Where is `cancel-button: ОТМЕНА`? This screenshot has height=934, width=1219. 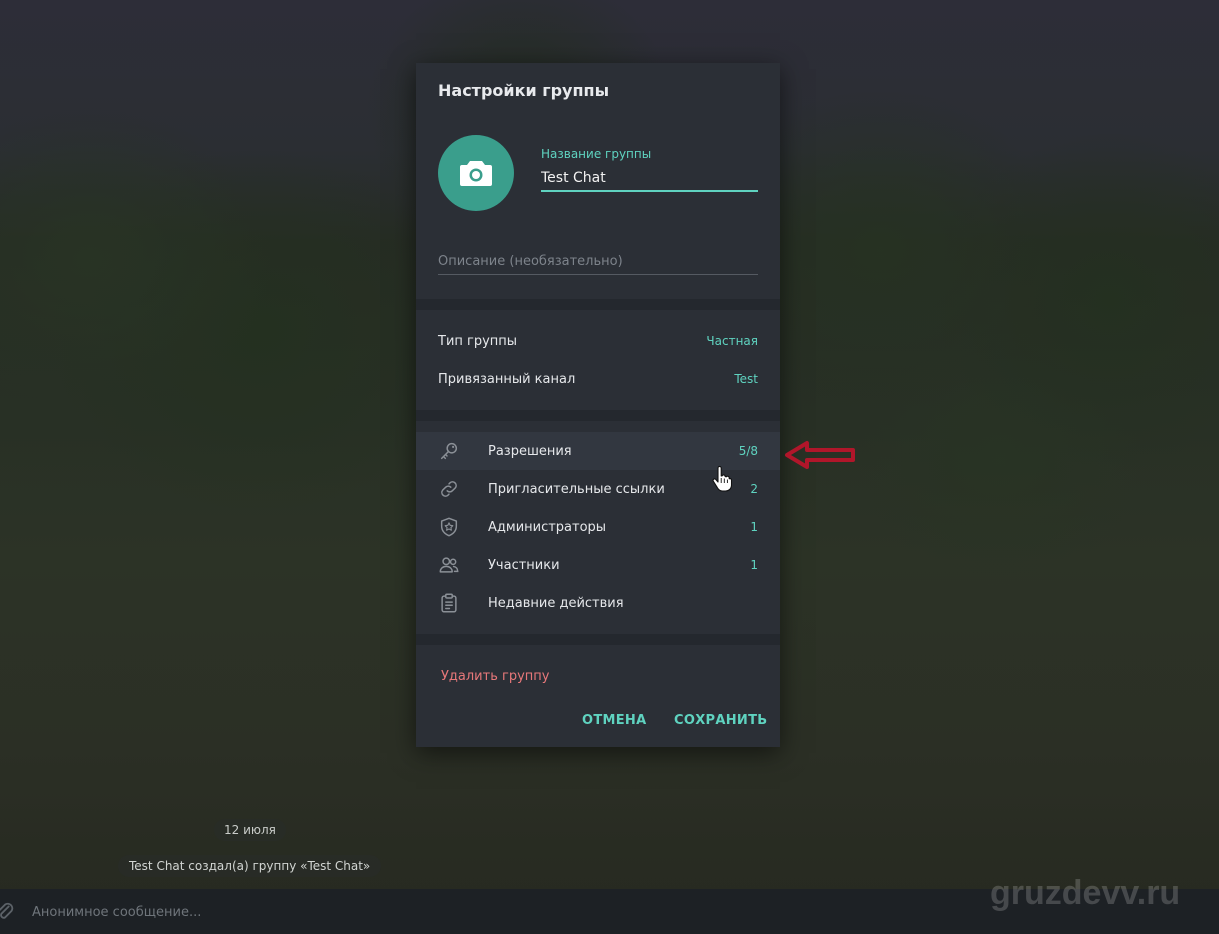 cancel-button: ОТМЕНА is located at coordinates (614, 720).